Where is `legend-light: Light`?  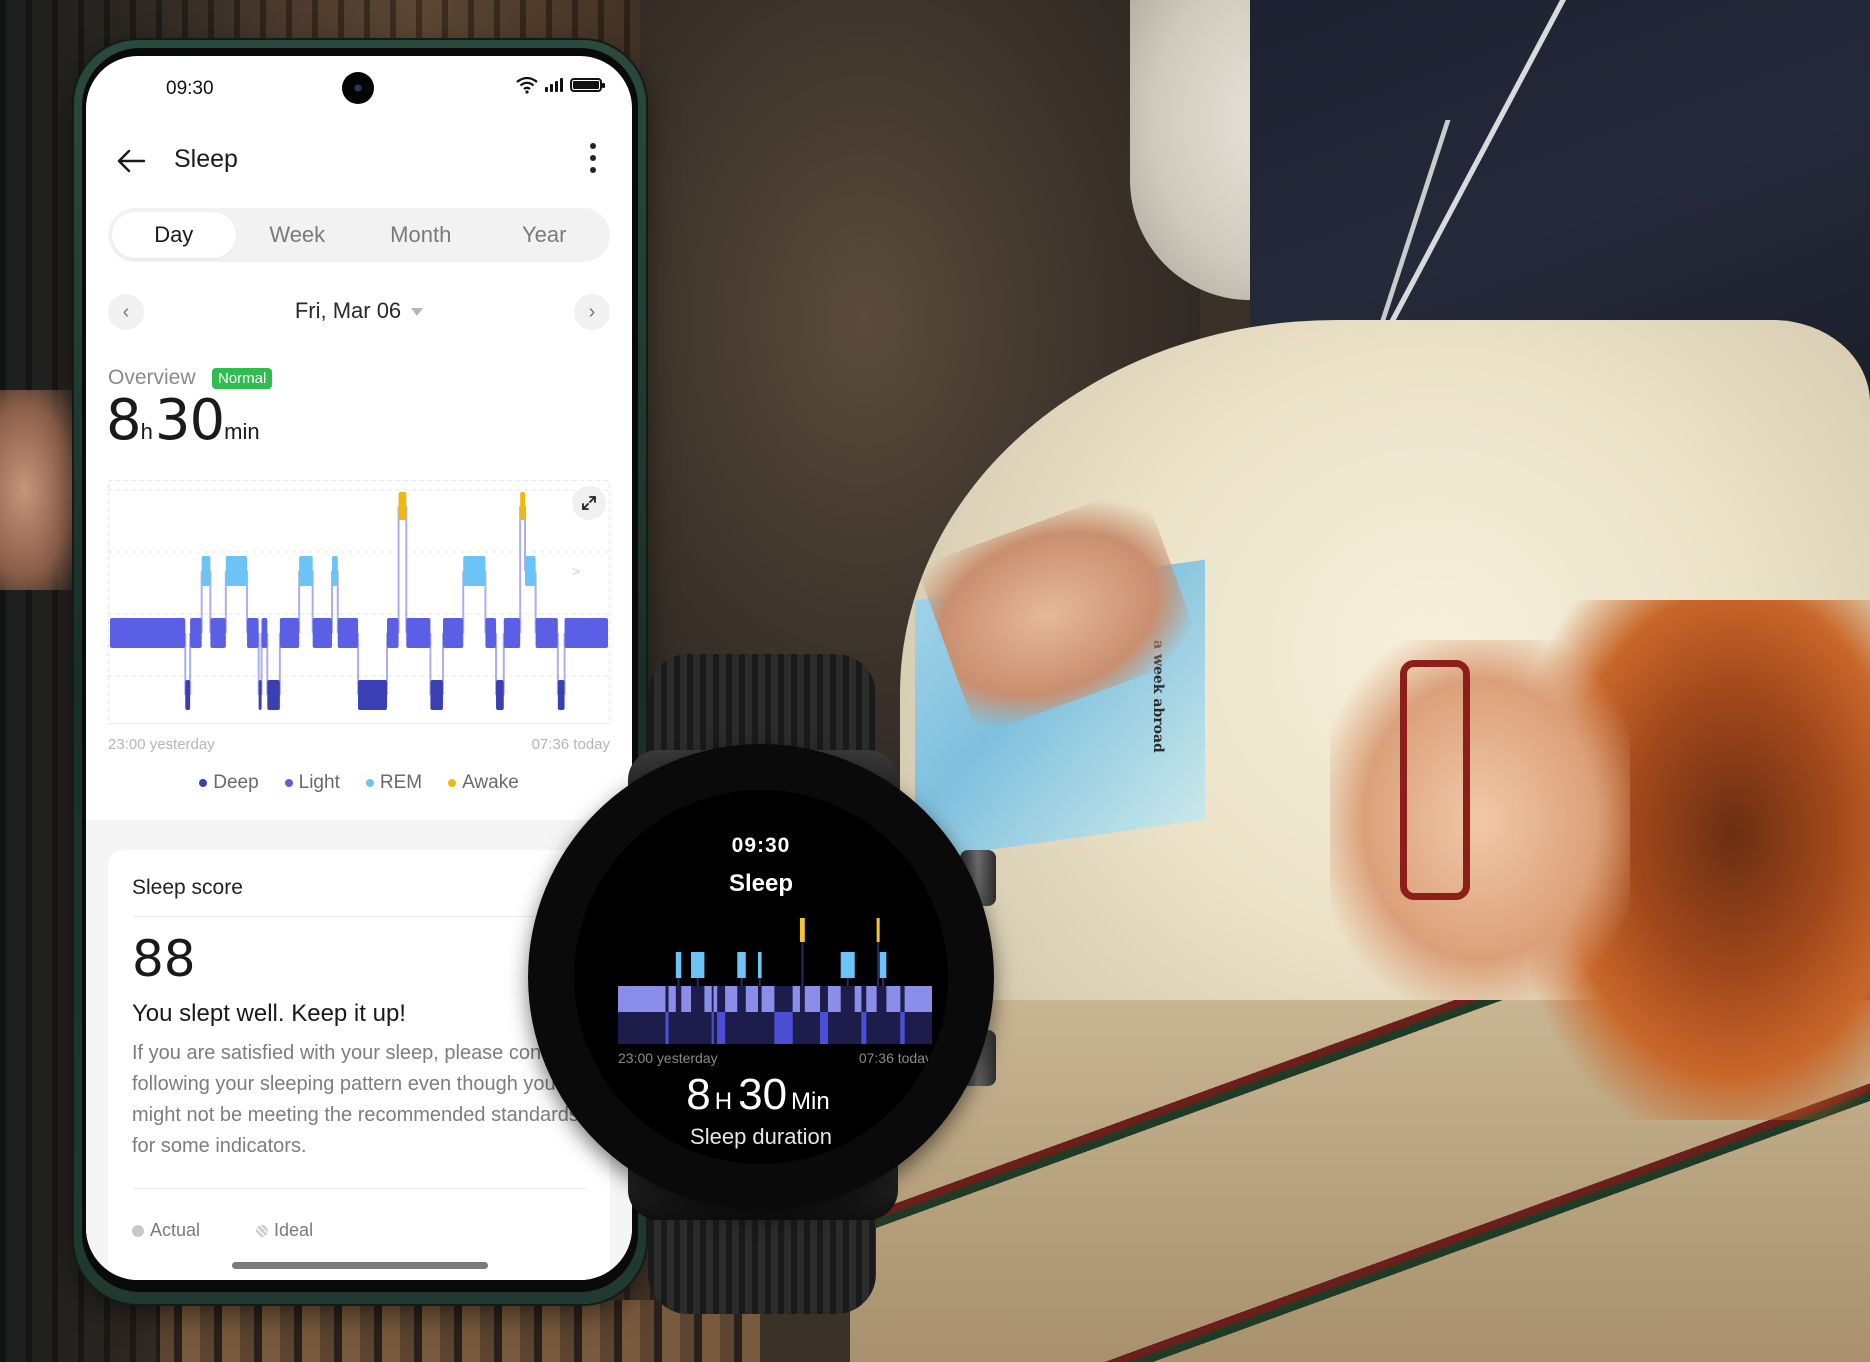 legend-light: Light is located at coordinates (312, 783).